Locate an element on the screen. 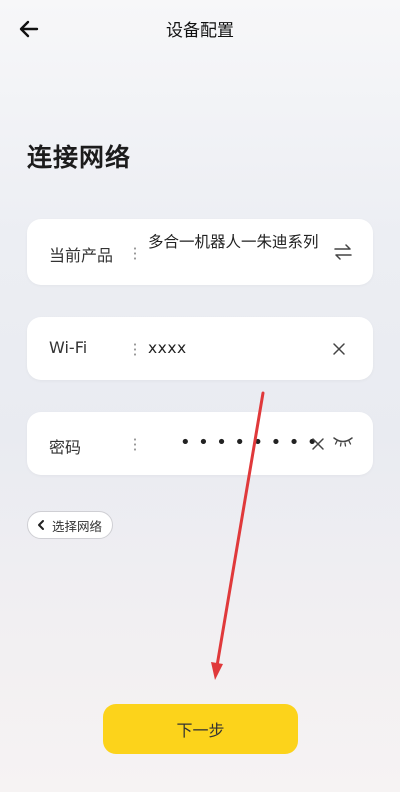  product-label: 当前产品 is located at coordinates (81, 255).